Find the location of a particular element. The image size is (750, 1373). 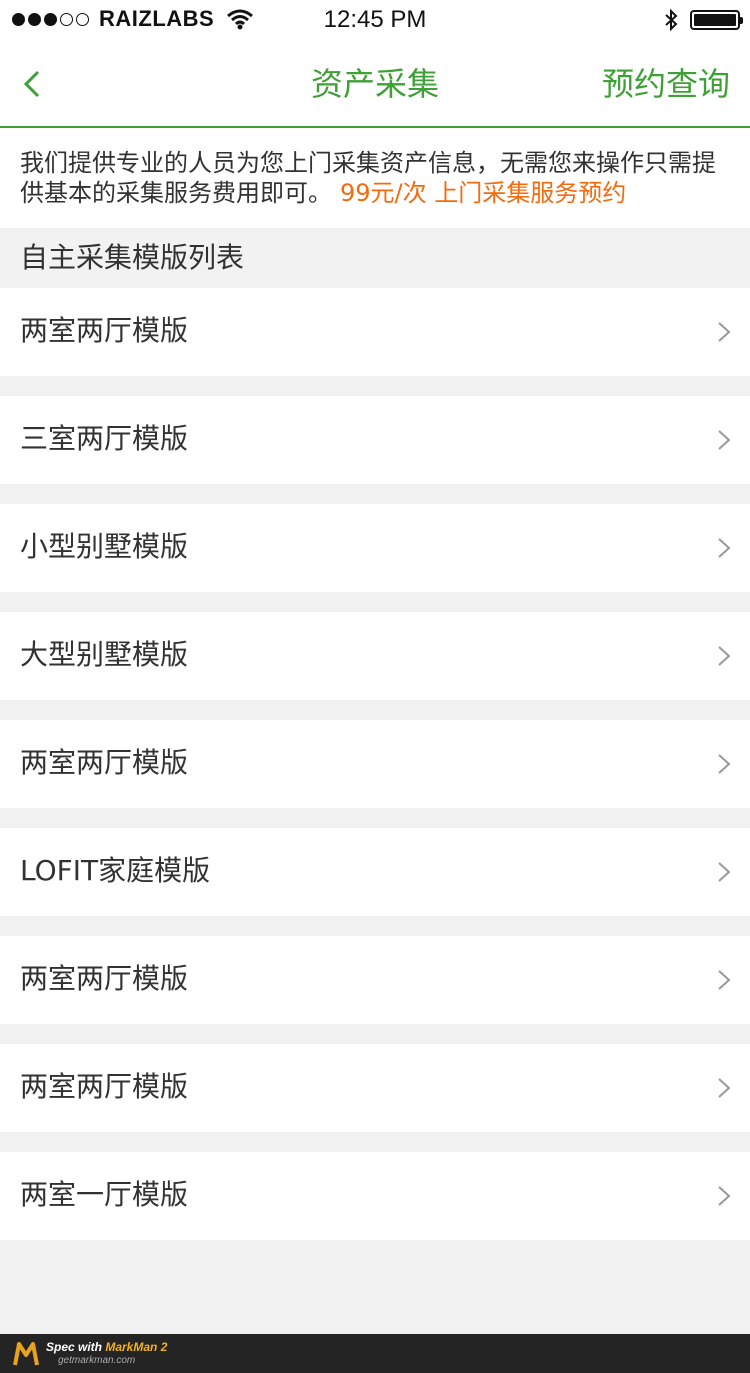

markman-name: MarkMan 2 is located at coordinates (136, 1347).